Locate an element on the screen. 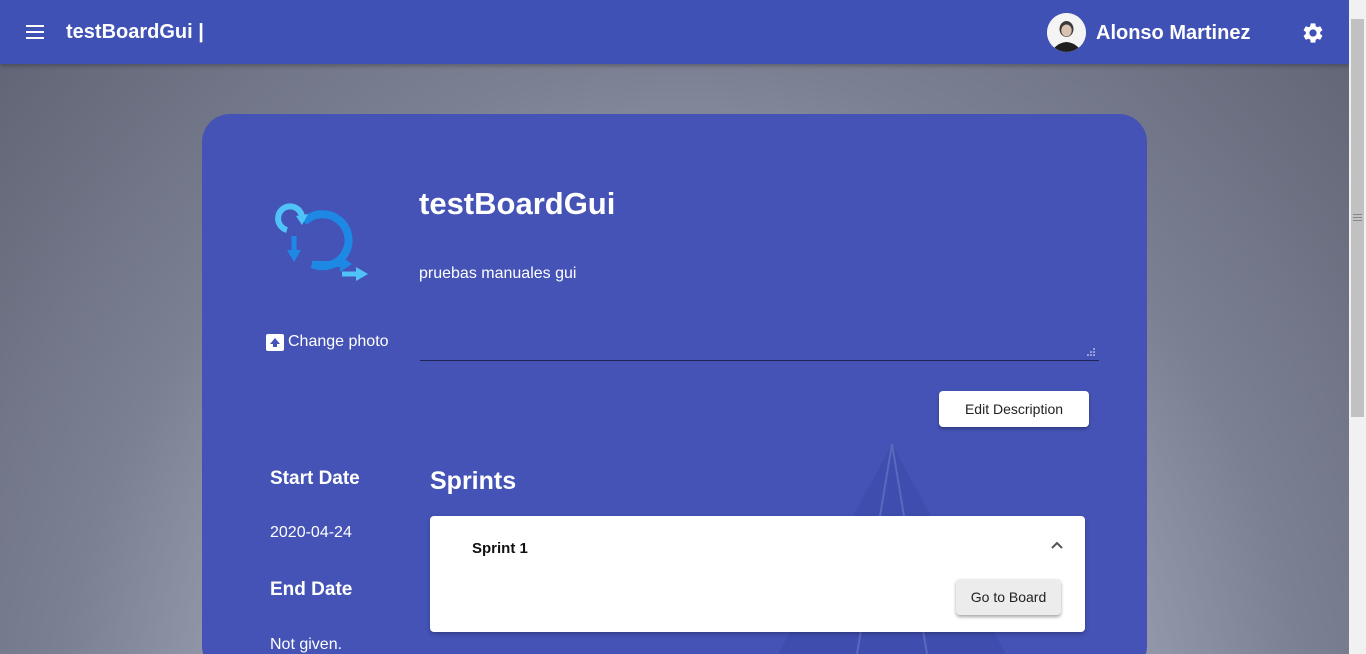 The width and height of the screenshot is (1366, 654). user-photo-icon is located at coordinates (1066, 32).